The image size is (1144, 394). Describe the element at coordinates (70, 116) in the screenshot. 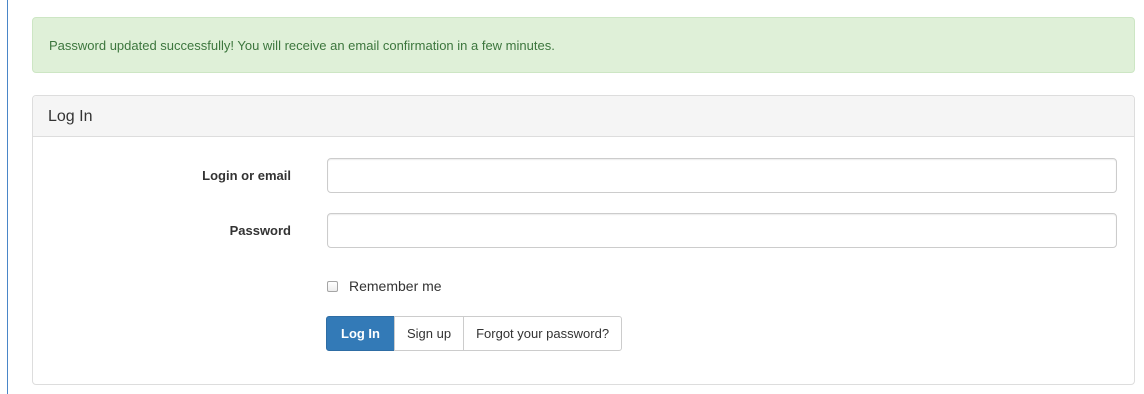

I see `panel-title: Log In` at that location.